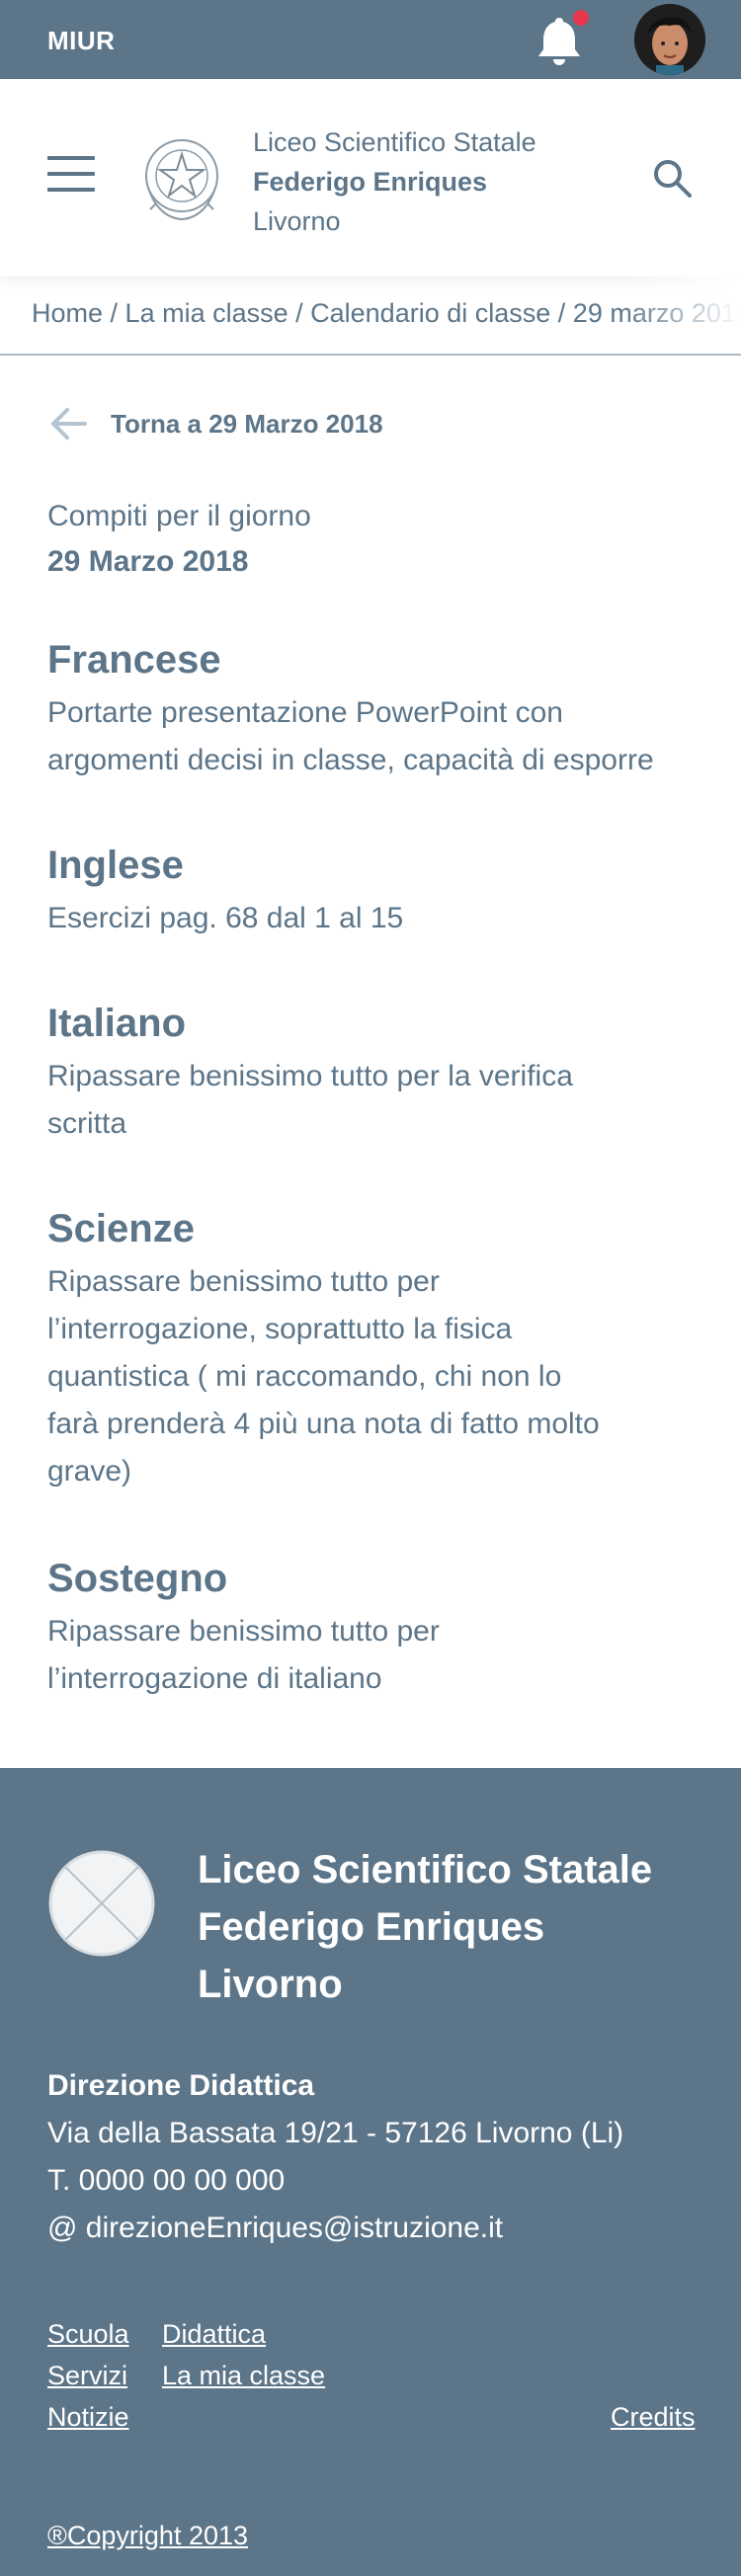 This screenshot has width=741, height=2576. I want to click on subject-text-line: scritta, so click(87, 1123).